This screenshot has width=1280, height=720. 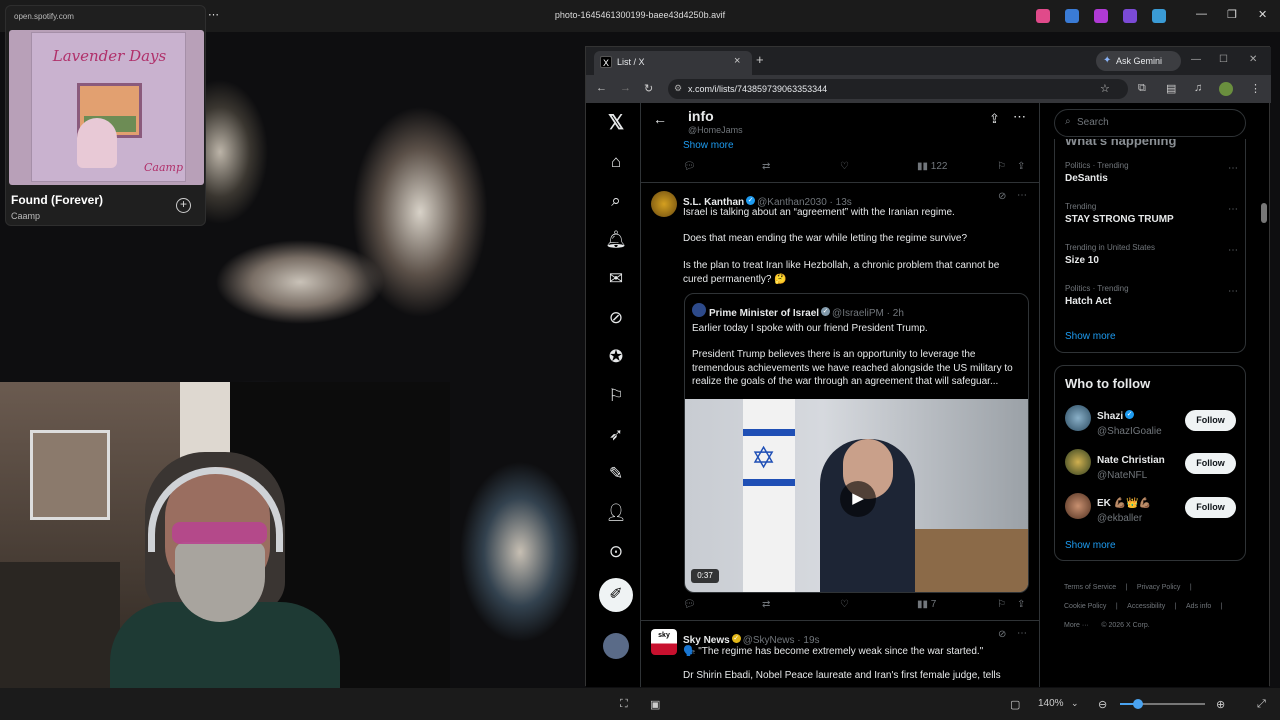 I want to click on messages-mail-icon: ✉, so click(x=616, y=279).